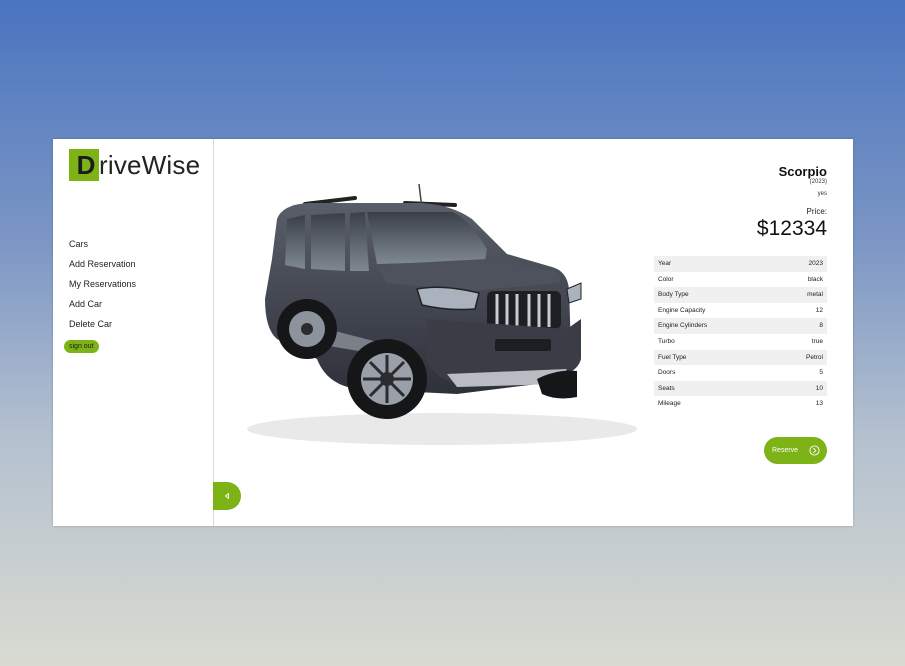  What do you see at coordinates (669, 404) in the screenshot?
I see `spec-label: Mileage` at bounding box center [669, 404].